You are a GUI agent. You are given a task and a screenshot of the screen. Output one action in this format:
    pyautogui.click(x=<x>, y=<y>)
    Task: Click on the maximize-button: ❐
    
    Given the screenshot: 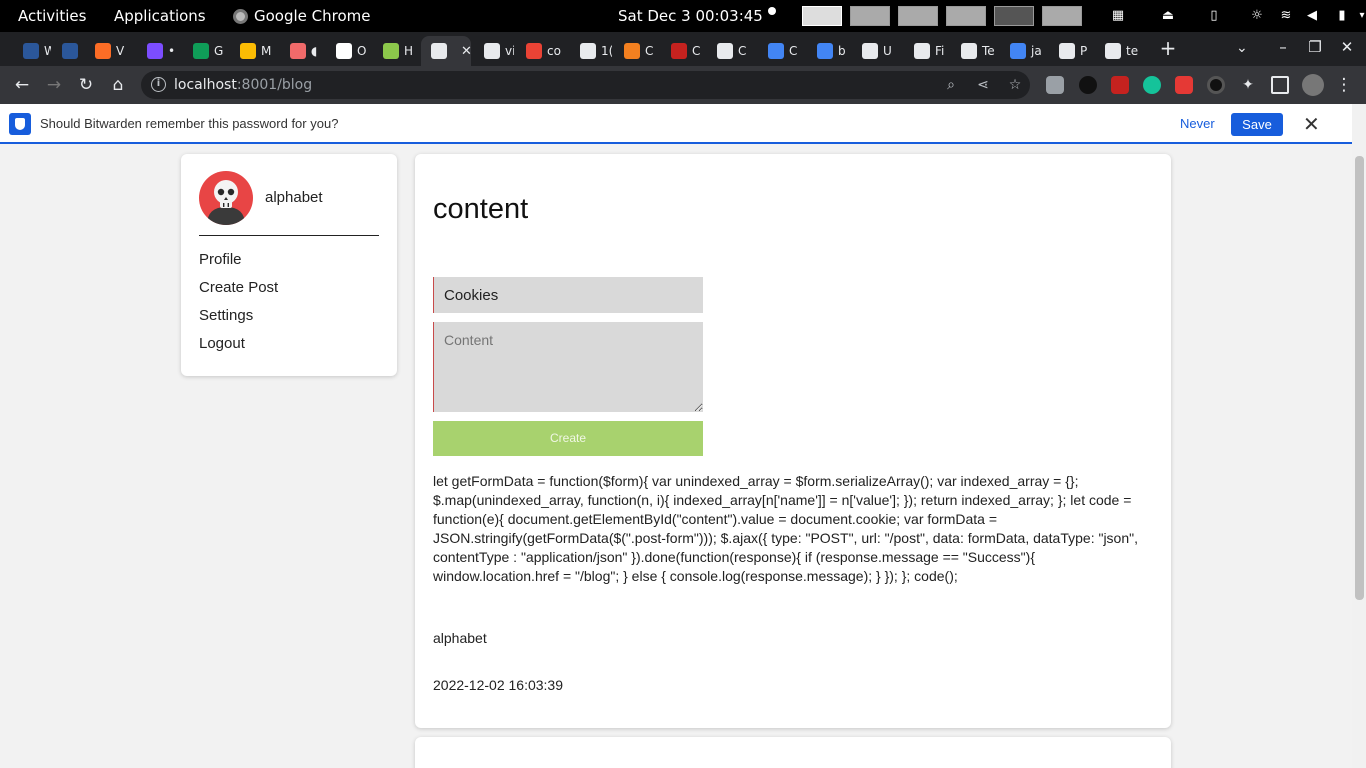 What is the action you would take?
    pyautogui.click(x=1315, y=47)
    